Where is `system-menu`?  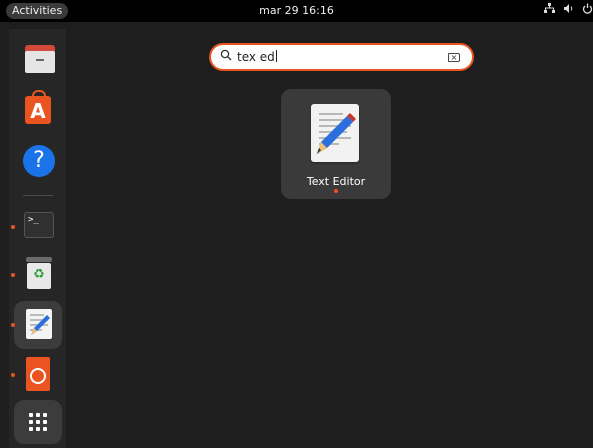
system-menu is located at coordinates (568, 10).